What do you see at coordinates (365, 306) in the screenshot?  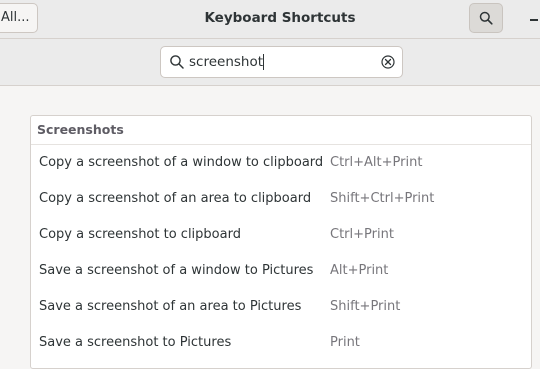 I see `shortcut-accelerator: Shift+Print` at bounding box center [365, 306].